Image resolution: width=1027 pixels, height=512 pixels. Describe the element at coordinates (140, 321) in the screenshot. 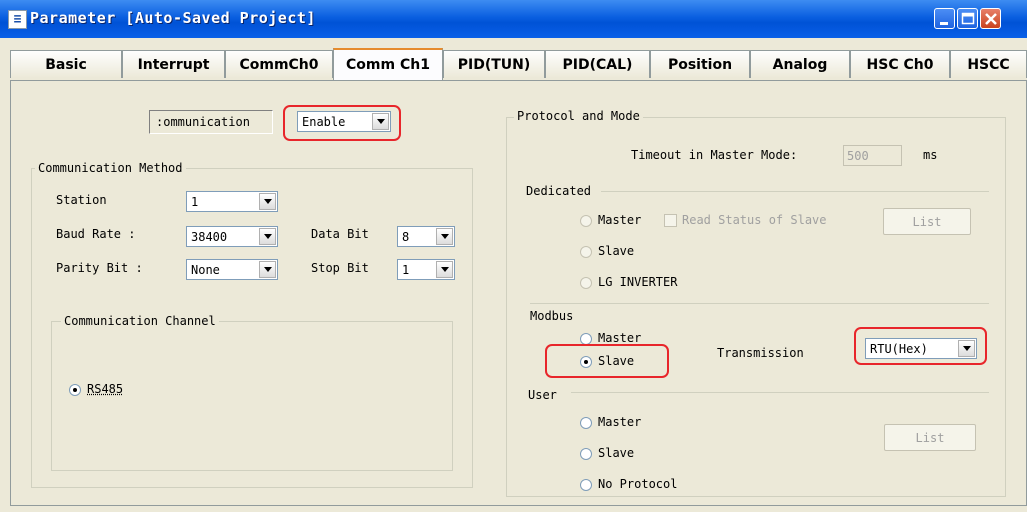

I see `communication-channel-title: Communication Channel` at that location.